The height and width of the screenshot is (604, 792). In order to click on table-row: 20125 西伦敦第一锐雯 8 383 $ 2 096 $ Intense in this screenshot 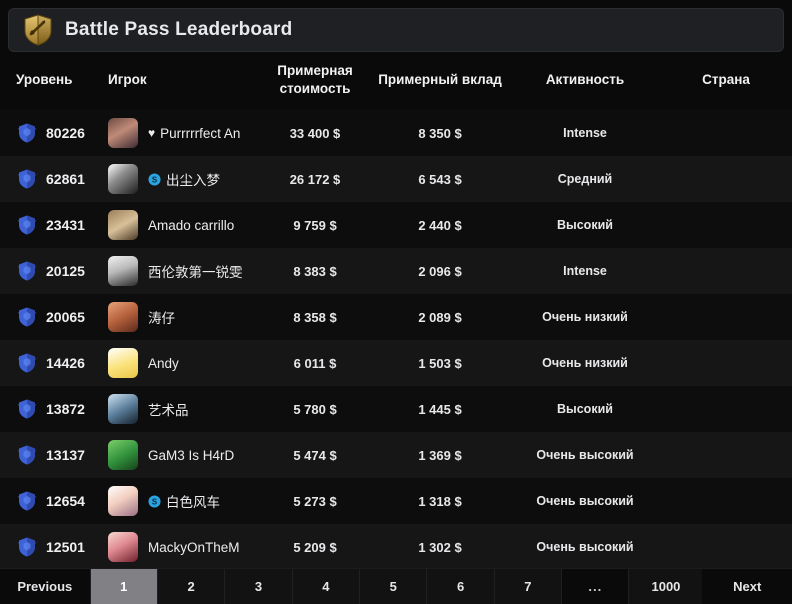, I will do `click(396, 271)`.